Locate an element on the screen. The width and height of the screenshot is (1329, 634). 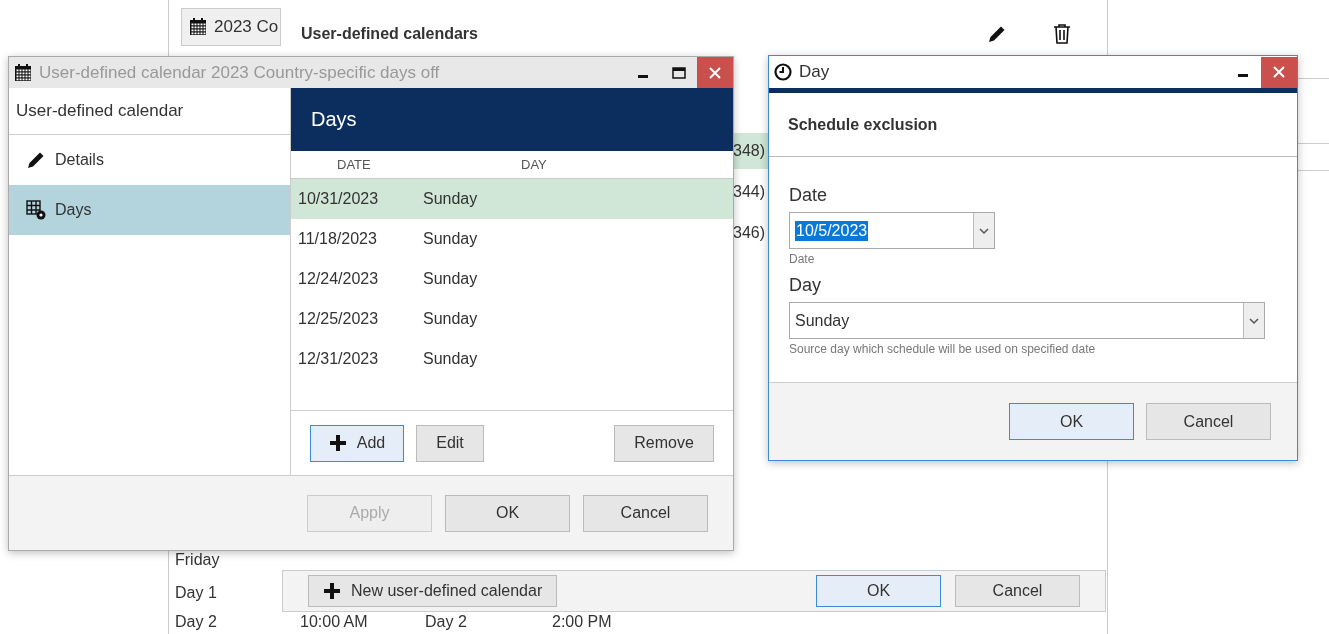
clock-icon is located at coordinates (783, 72).